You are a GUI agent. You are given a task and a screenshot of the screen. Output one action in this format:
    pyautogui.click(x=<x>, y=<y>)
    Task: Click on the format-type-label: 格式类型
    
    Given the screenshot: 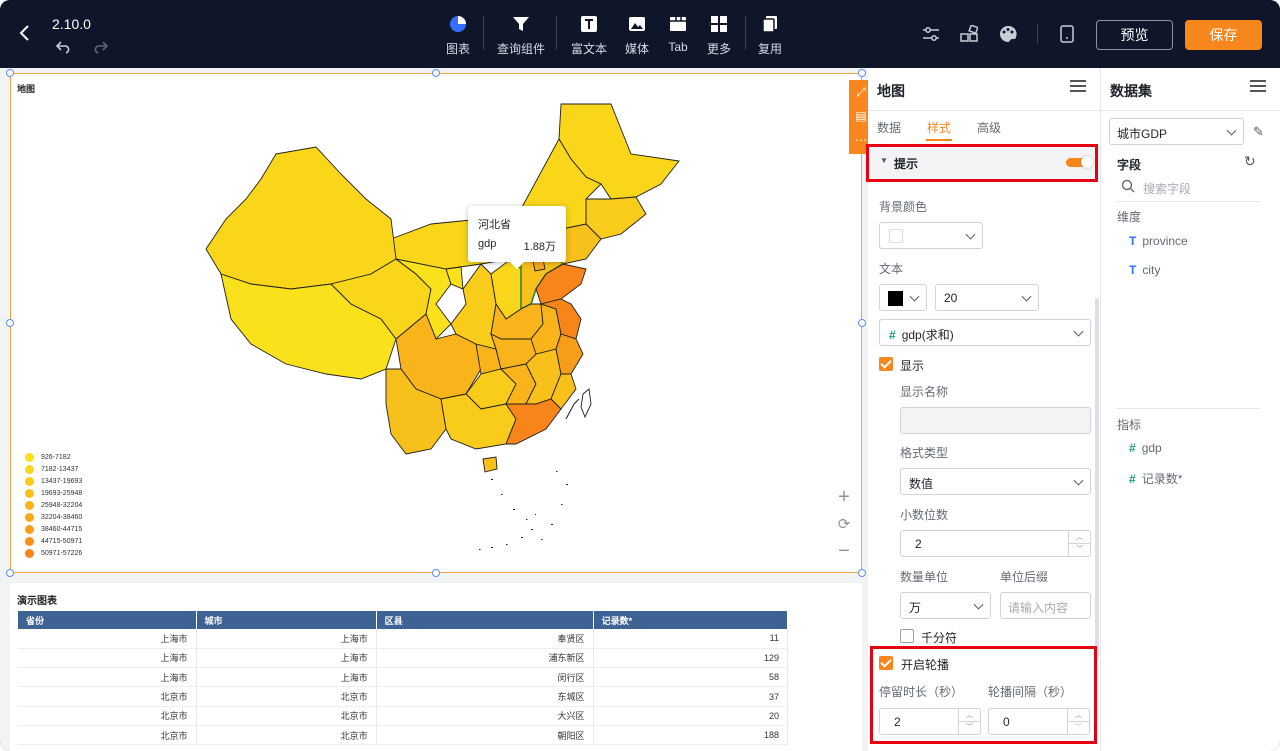 What is the action you would take?
    pyautogui.click(x=924, y=453)
    